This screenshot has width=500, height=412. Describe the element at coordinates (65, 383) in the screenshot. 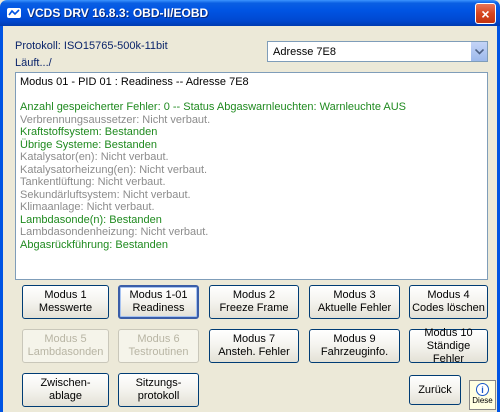

I see `button-line1: Zwischen-` at that location.